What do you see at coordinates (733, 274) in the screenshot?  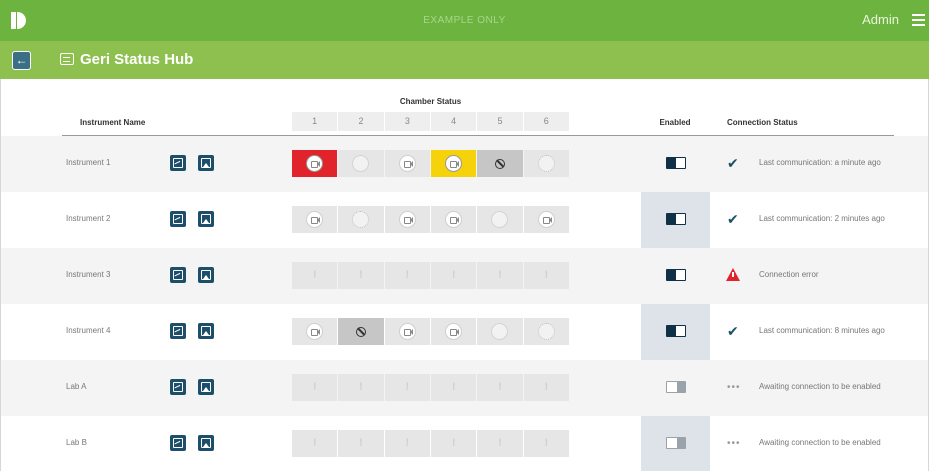 I see `warning-icon` at bounding box center [733, 274].